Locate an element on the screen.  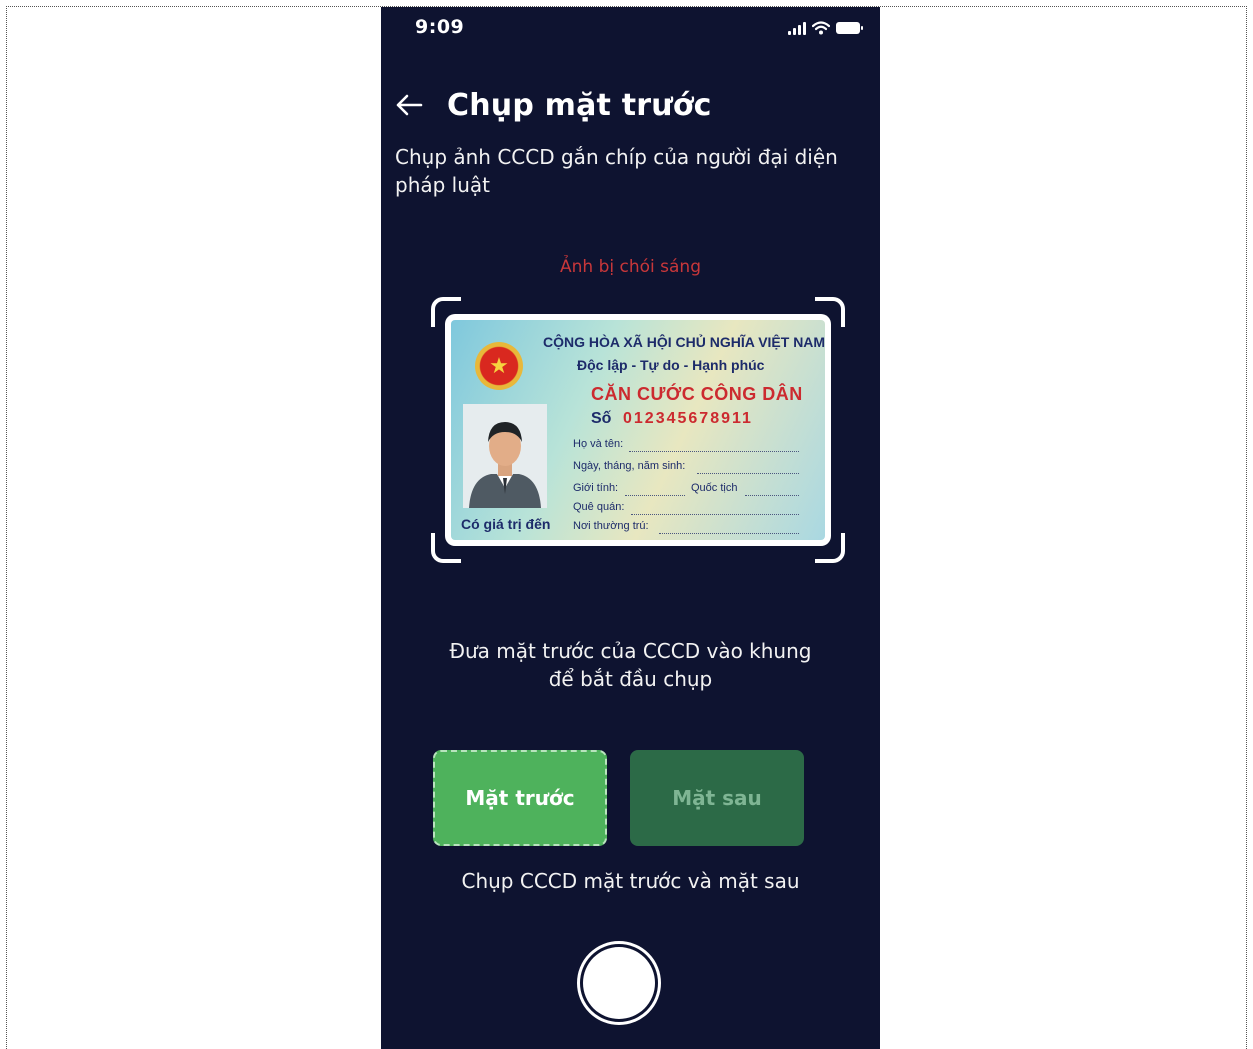
glare-warning: Ảnh bị chói sáng is located at coordinates (630, 267).